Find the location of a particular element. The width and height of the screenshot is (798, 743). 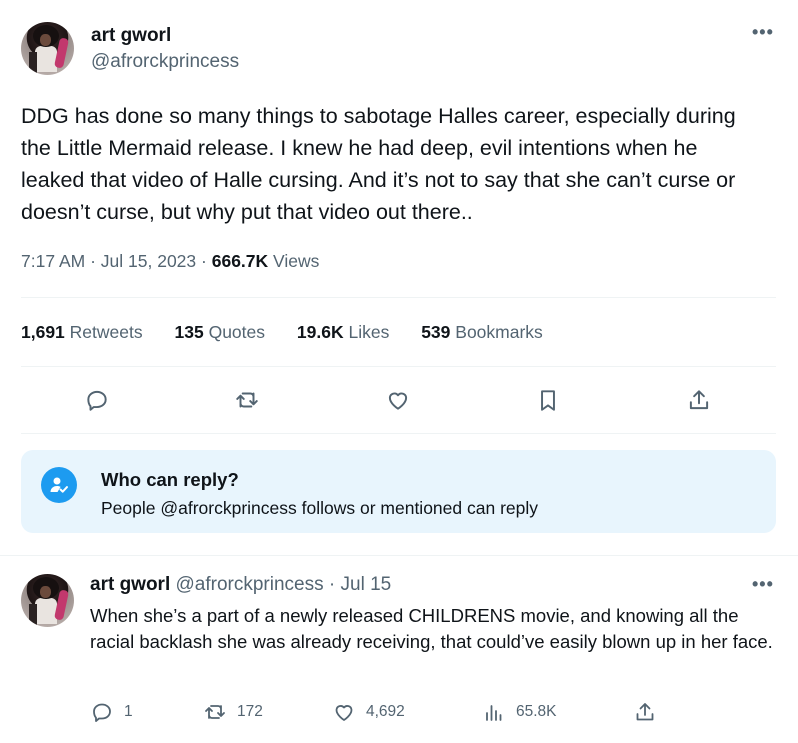

tweet-meta: 7:17 AM · Jul 15, 2023 · 666.7K Views is located at coordinates (170, 261).